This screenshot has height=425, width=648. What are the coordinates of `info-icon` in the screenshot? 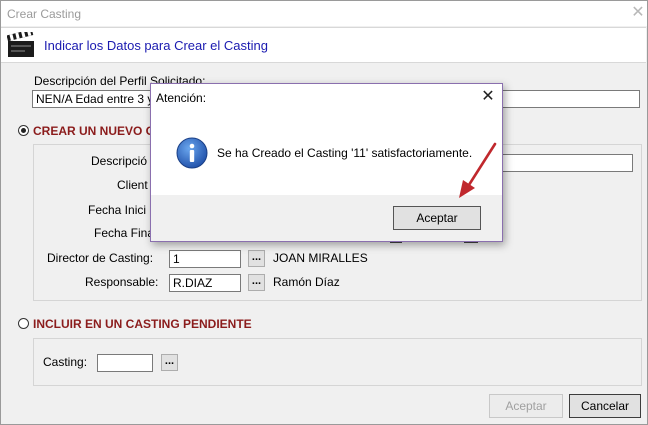 It's located at (192, 153).